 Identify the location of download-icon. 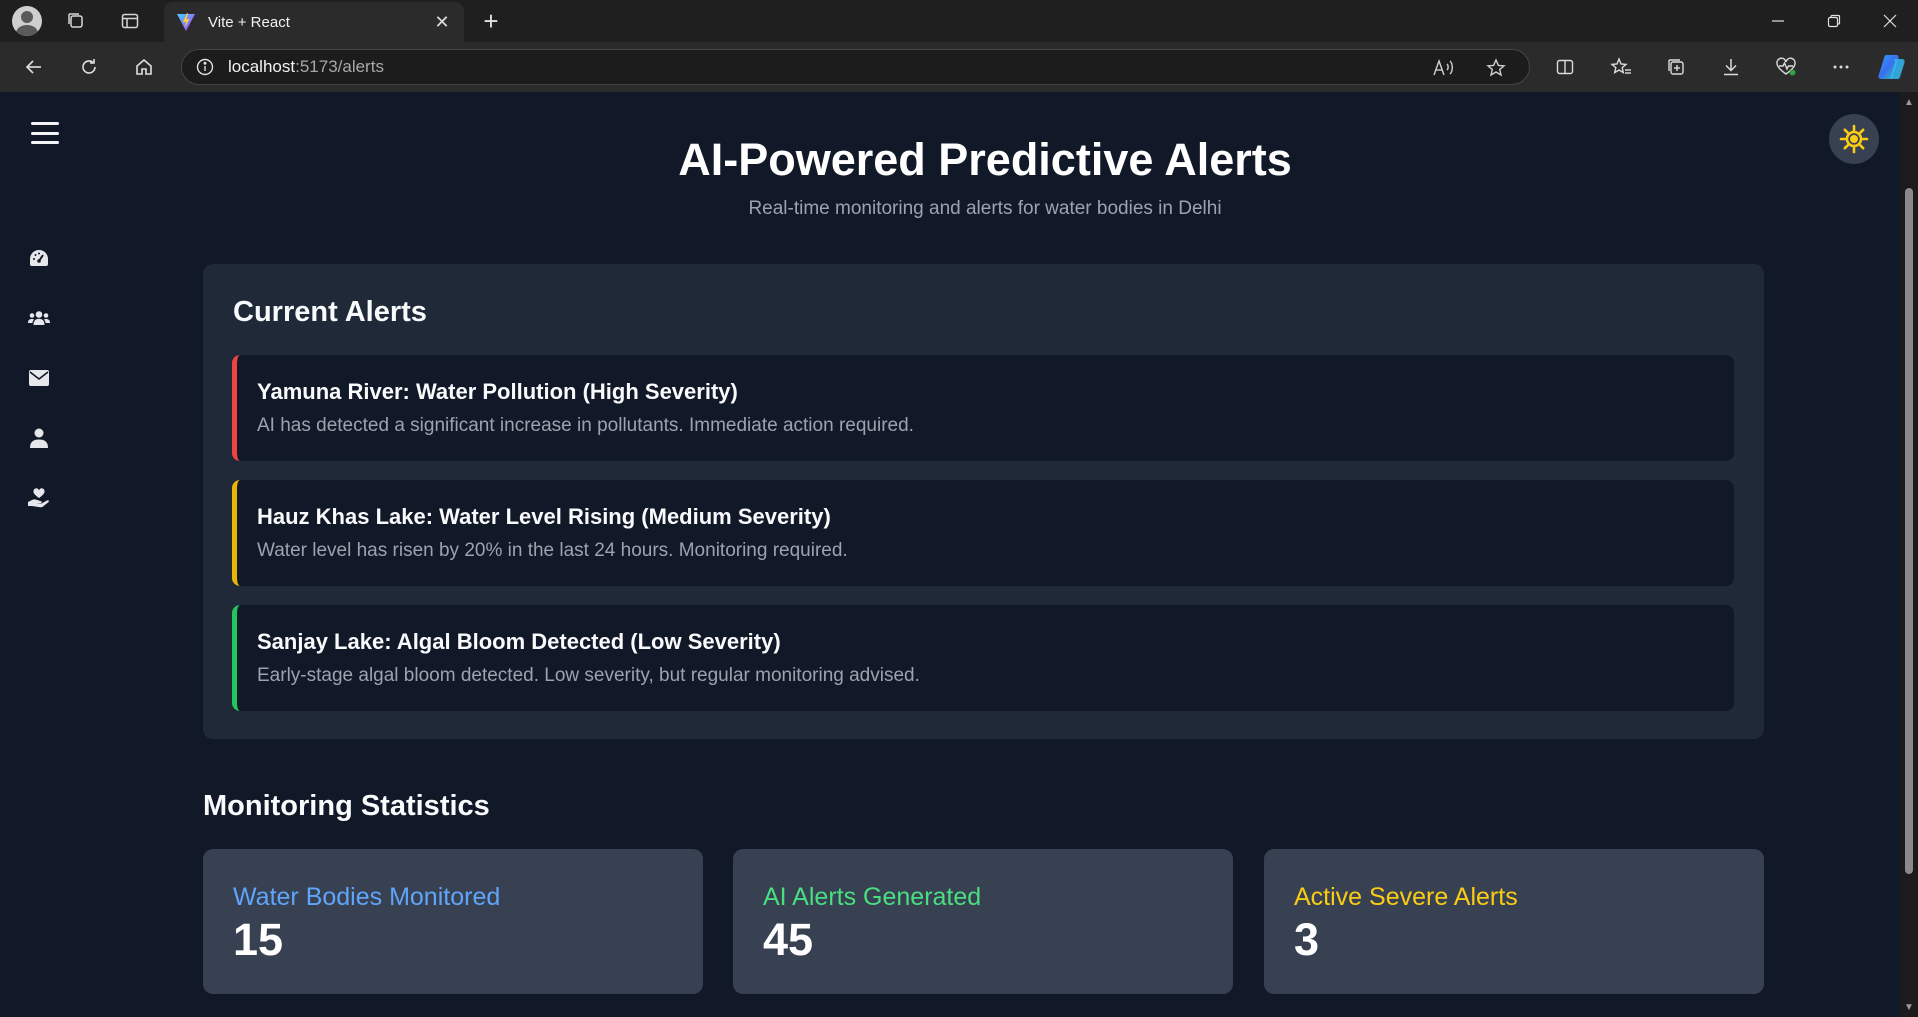
(1731, 67).